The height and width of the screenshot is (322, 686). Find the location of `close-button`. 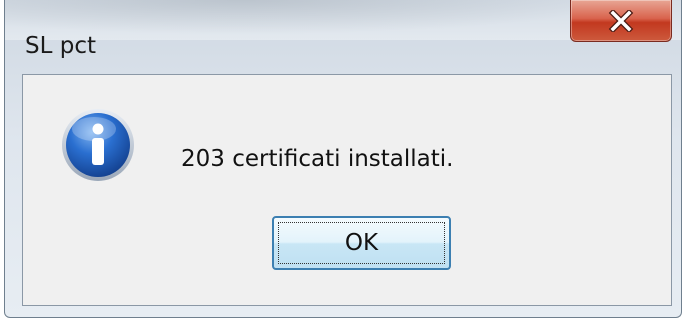

close-button is located at coordinates (621, 21).